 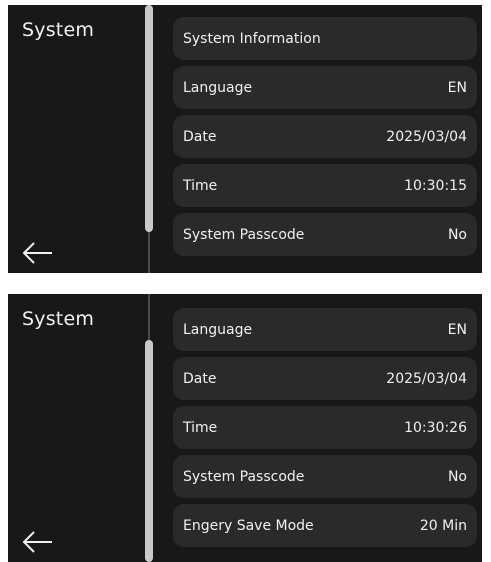 What do you see at coordinates (435, 427) in the screenshot?
I see `setting-value: 10:30:26` at bounding box center [435, 427].